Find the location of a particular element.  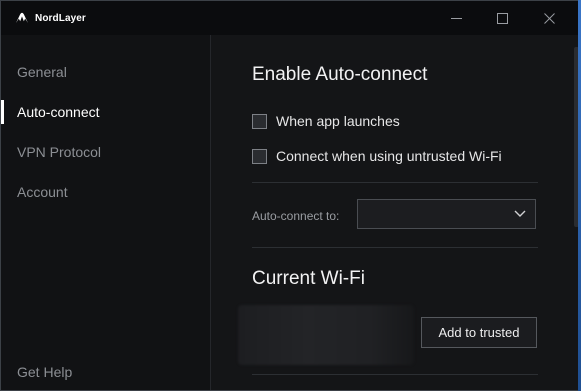

untrusted-wifi-checkbox is located at coordinates (259, 156).